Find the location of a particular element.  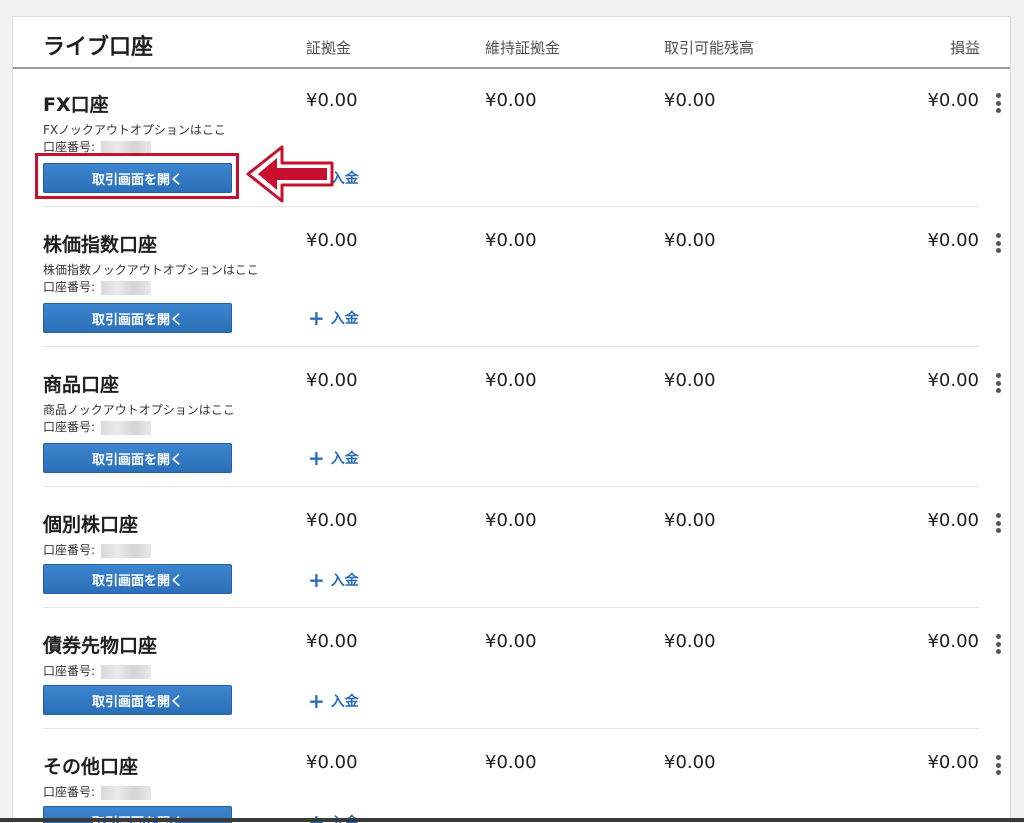

account-name: 株価指数口座 is located at coordinates (100, 245).